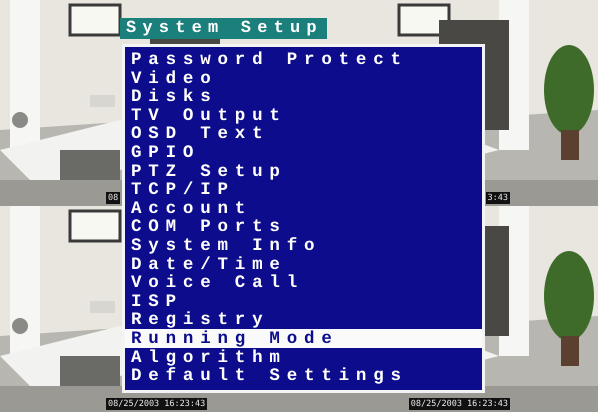 This screenshot has width=598, height=412. Describe the element at coordinates (303, 264) in the screenshot. I see `menu-item: Date/Time` at that location.